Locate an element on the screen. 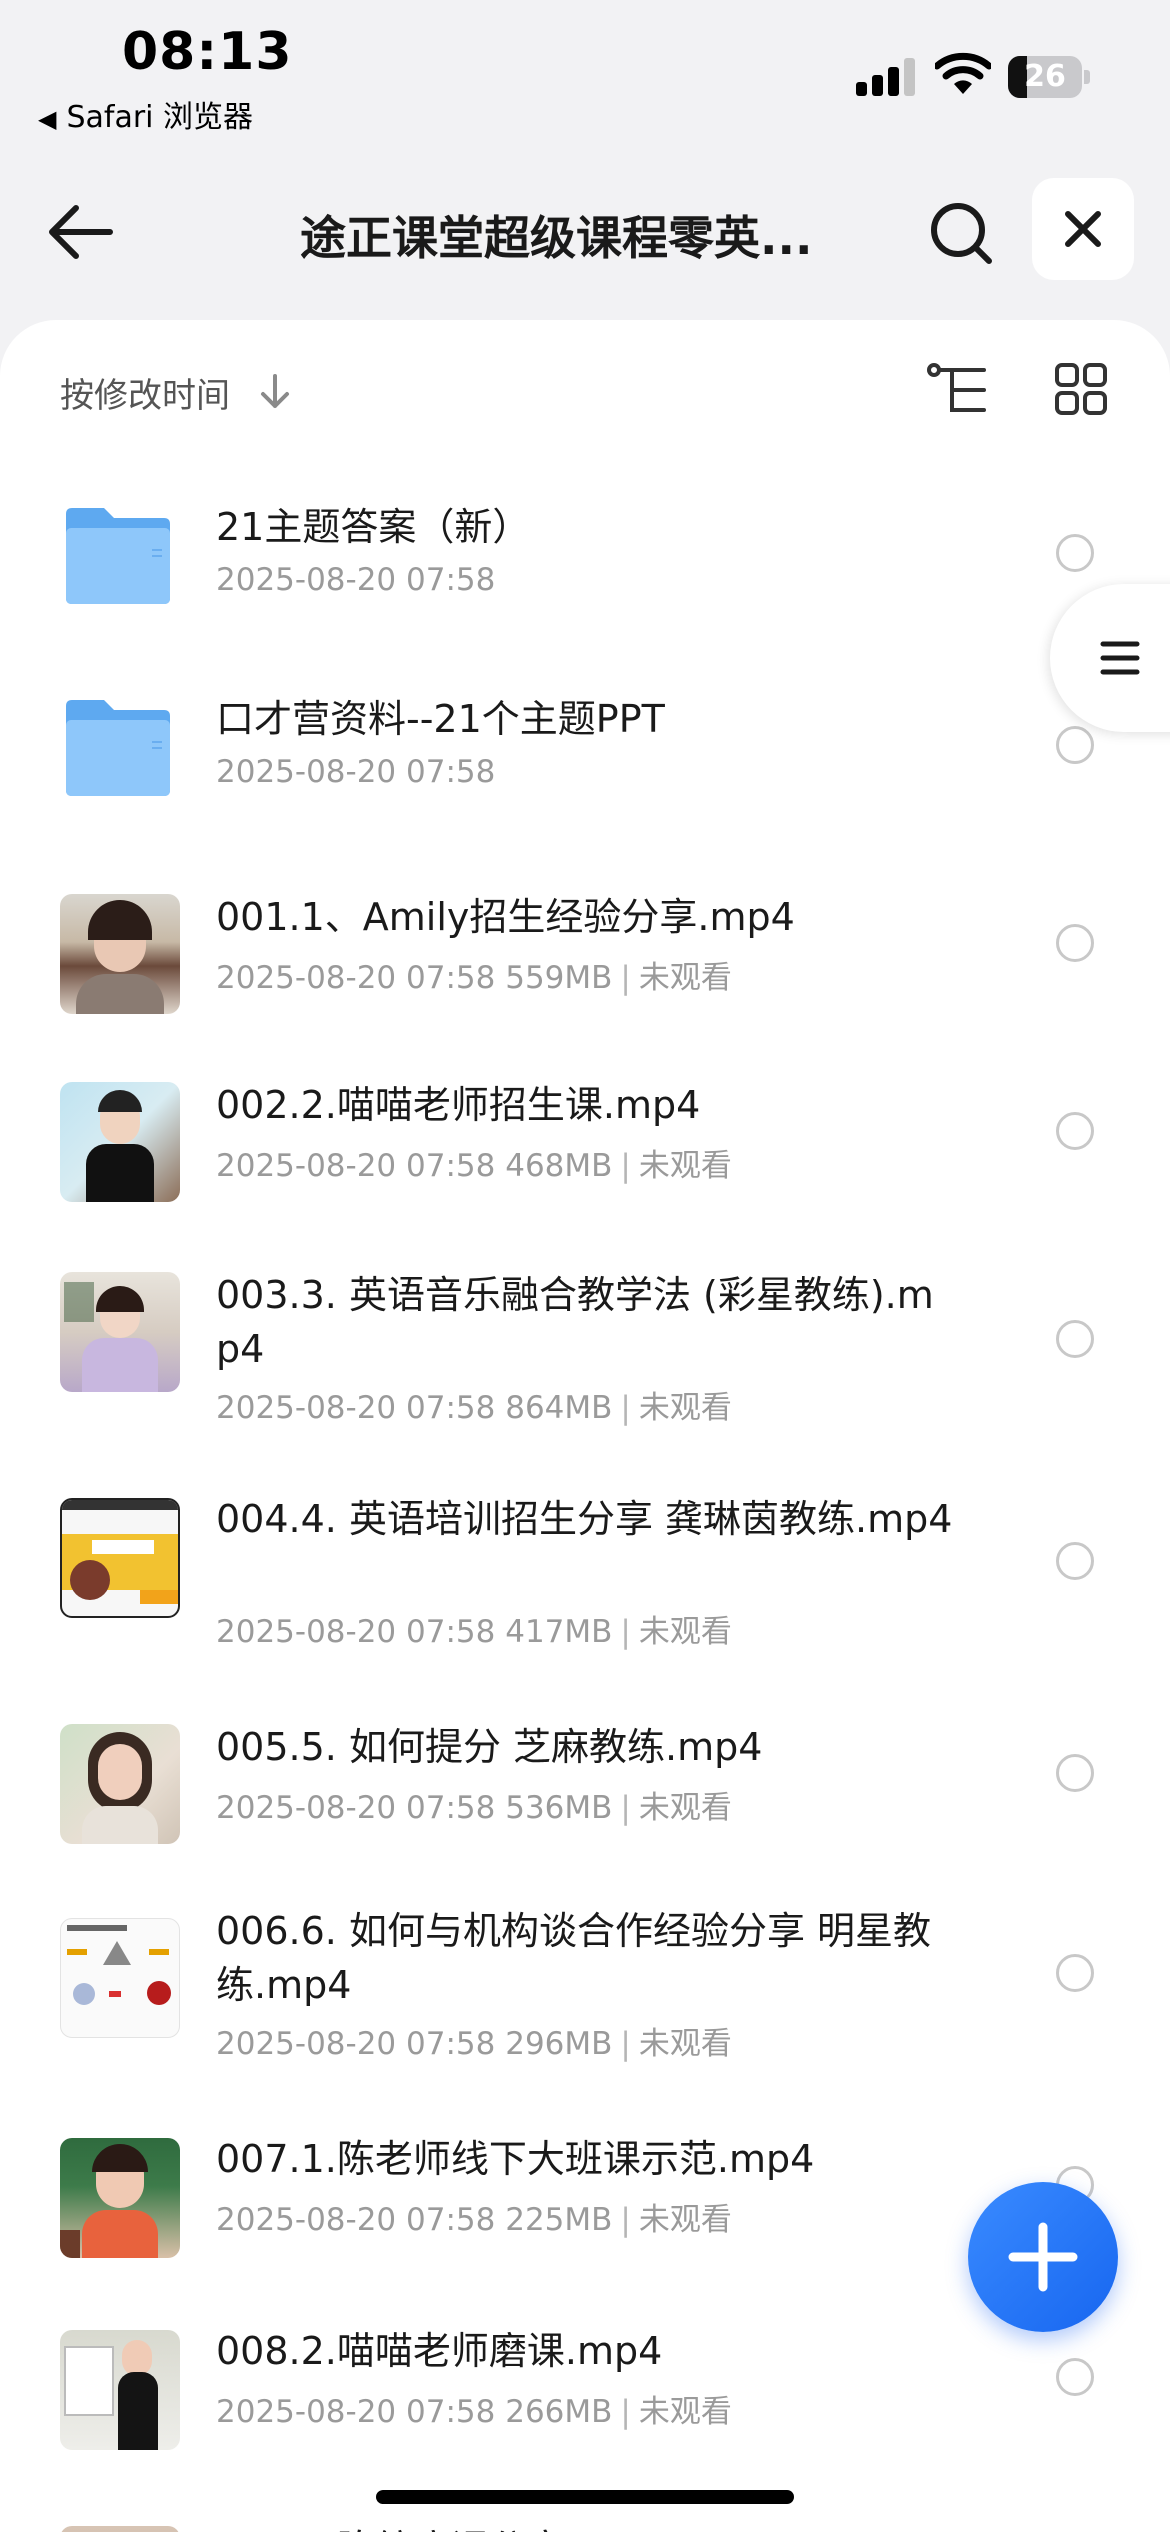 The width and height of the screenshot is (1170, 2532). sort-by-modified-time: 按修改时间 is located at coordinates (145, 392).